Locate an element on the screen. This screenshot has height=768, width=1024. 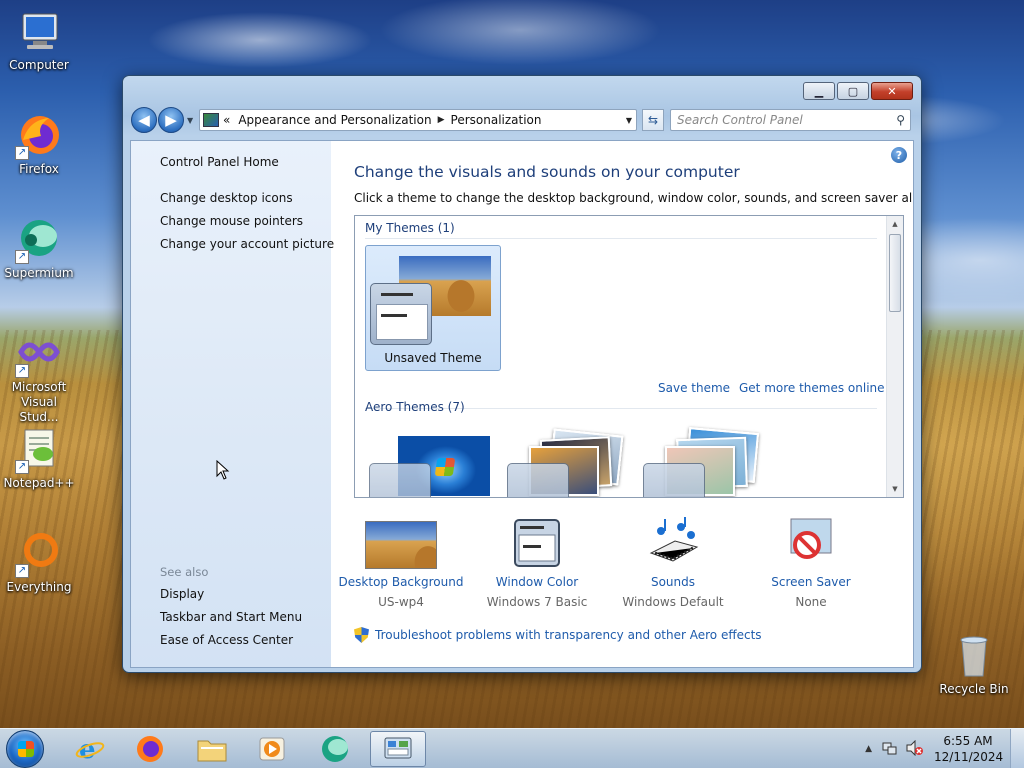
control-panel-home-link: Control Panel Home is located at coordinates (219, 162).